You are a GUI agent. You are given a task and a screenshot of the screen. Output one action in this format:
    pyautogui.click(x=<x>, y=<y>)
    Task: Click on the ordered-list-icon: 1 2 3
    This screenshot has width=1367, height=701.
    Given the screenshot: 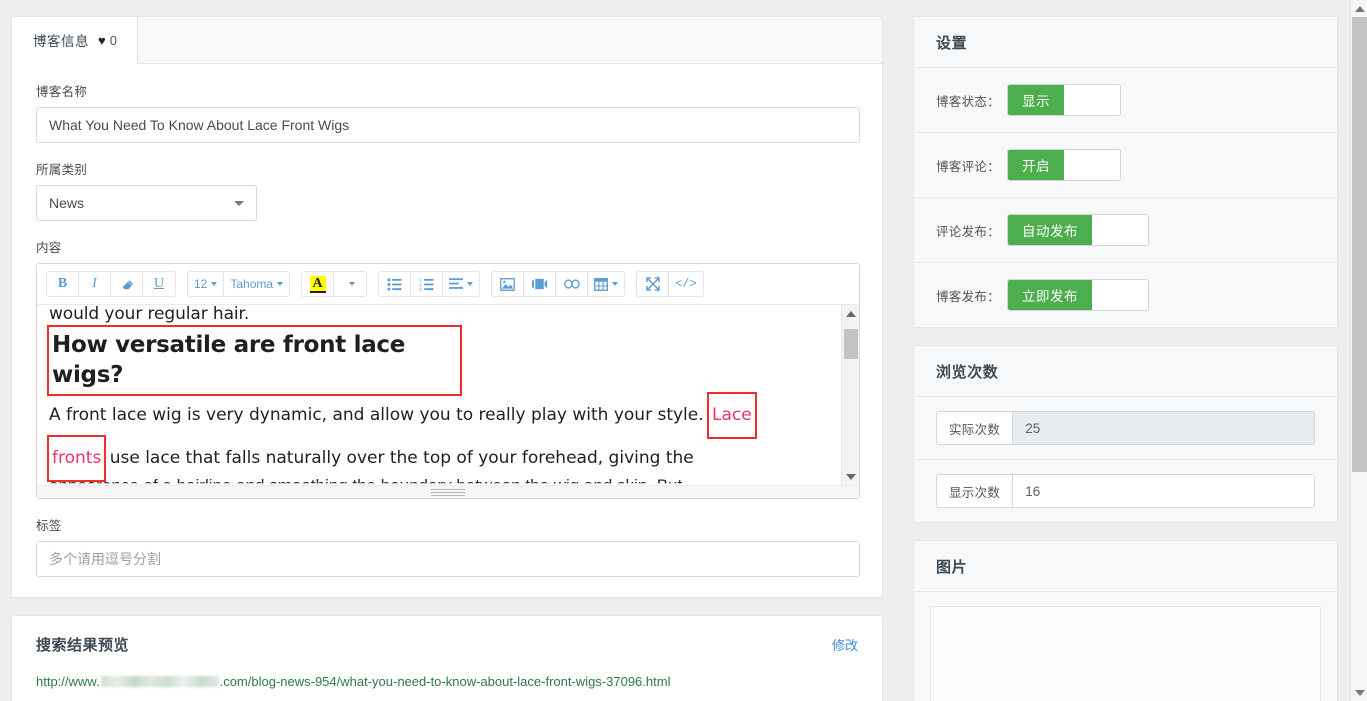 What is the action you would take?
    pyautogui.click(x=426, y=284)
    